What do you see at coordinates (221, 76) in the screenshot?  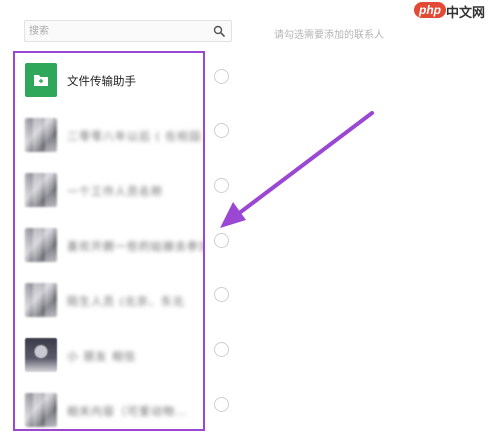 I see `select-radio-file-helper` at bounding box center [221, 76].